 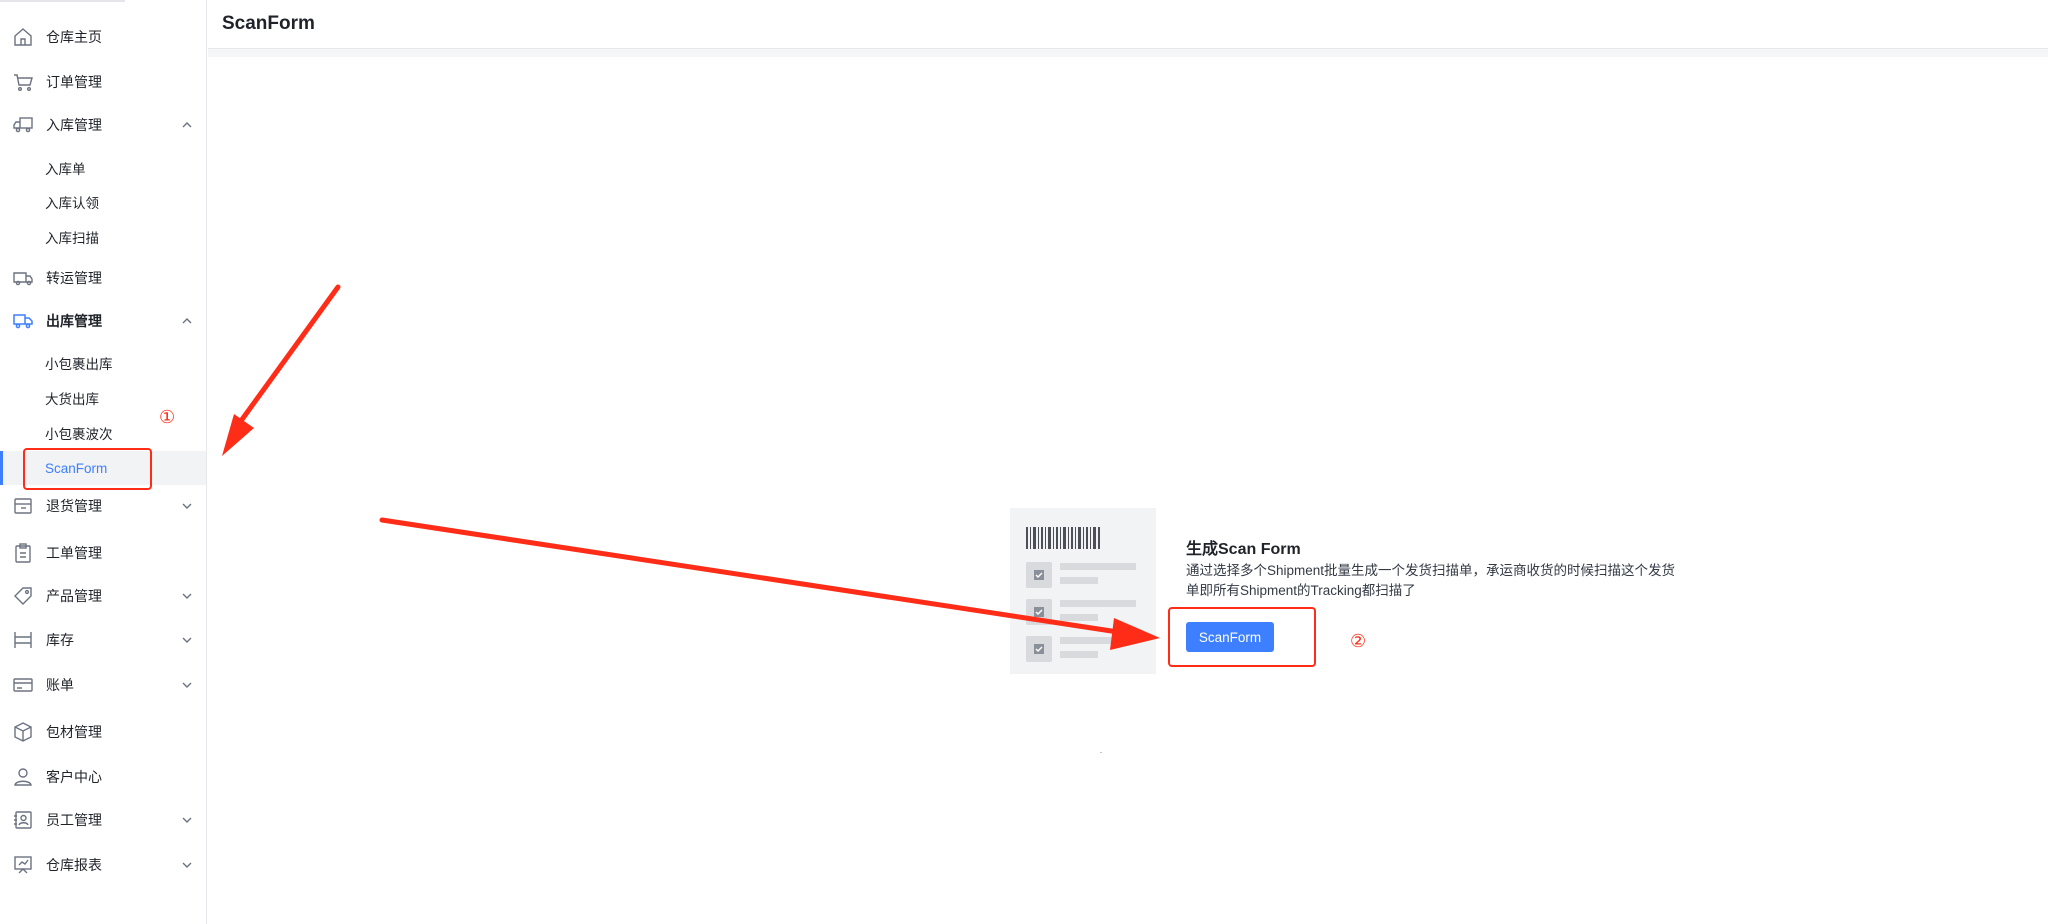 What do you see at coordinates (79, 434) in the screenshot?
I see `sidebar-subitem-label: 小包裹波次` at bounding box center [79, 434].